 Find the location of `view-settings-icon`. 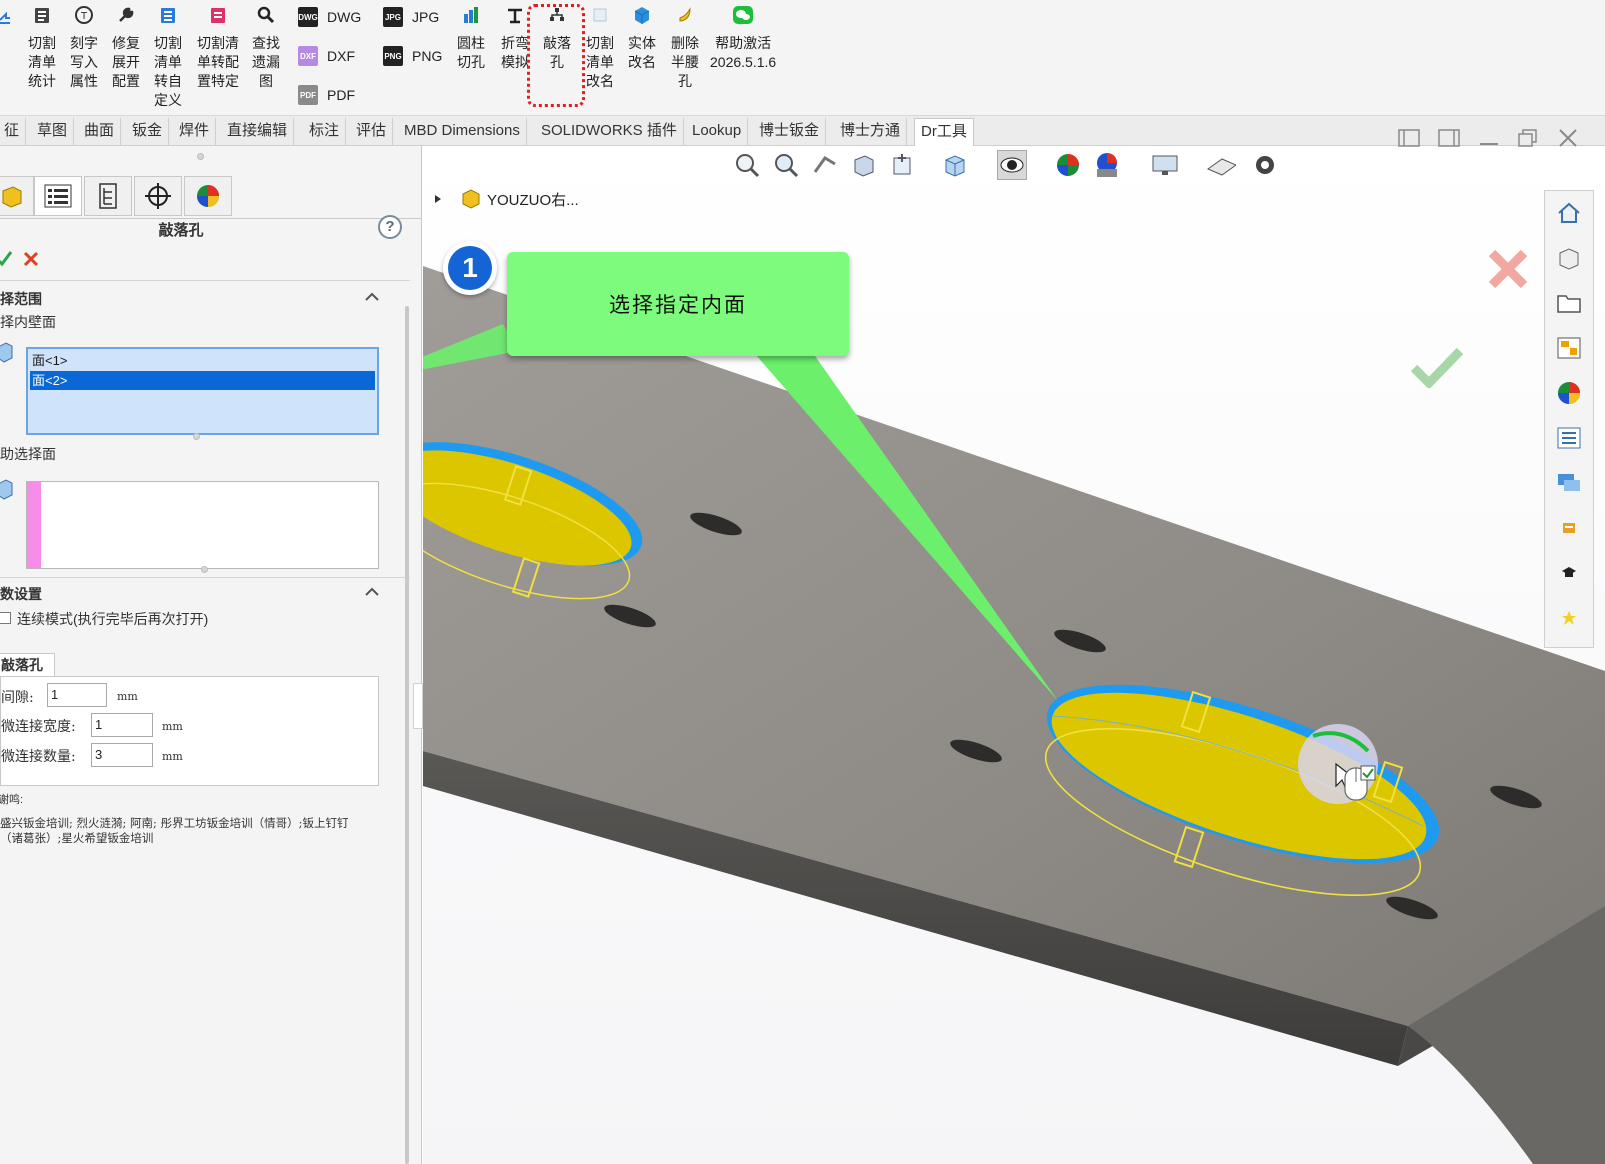

view-settings-icon is located at coordinates (1221, 165).